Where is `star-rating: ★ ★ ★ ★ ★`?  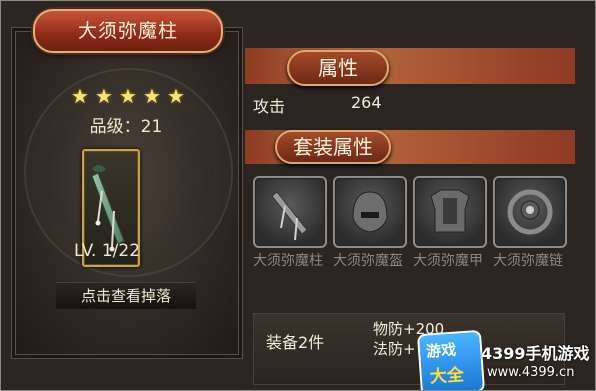 star-rating: ★ ★ ★ ★ ★ is located at coordinates (129, 97).